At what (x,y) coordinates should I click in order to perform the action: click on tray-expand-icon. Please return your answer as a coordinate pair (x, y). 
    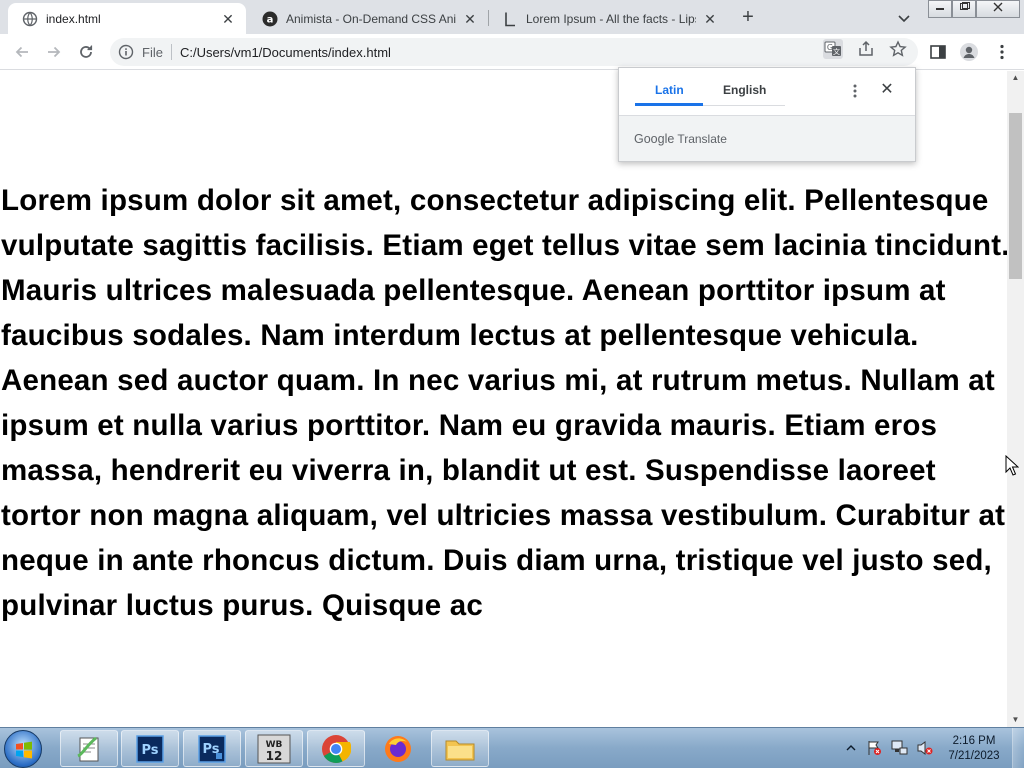
    Looking at the image, I should click on (851, 748).